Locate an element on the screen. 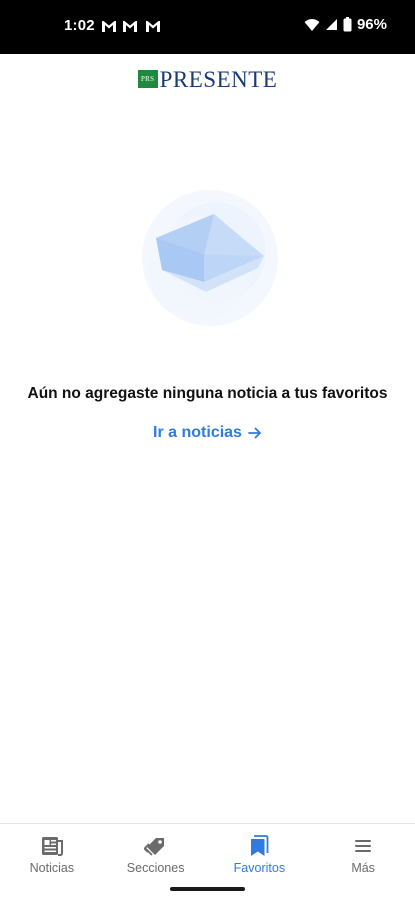  go-to-news-link: Ir a noticias is located at coordinates (207, 433).